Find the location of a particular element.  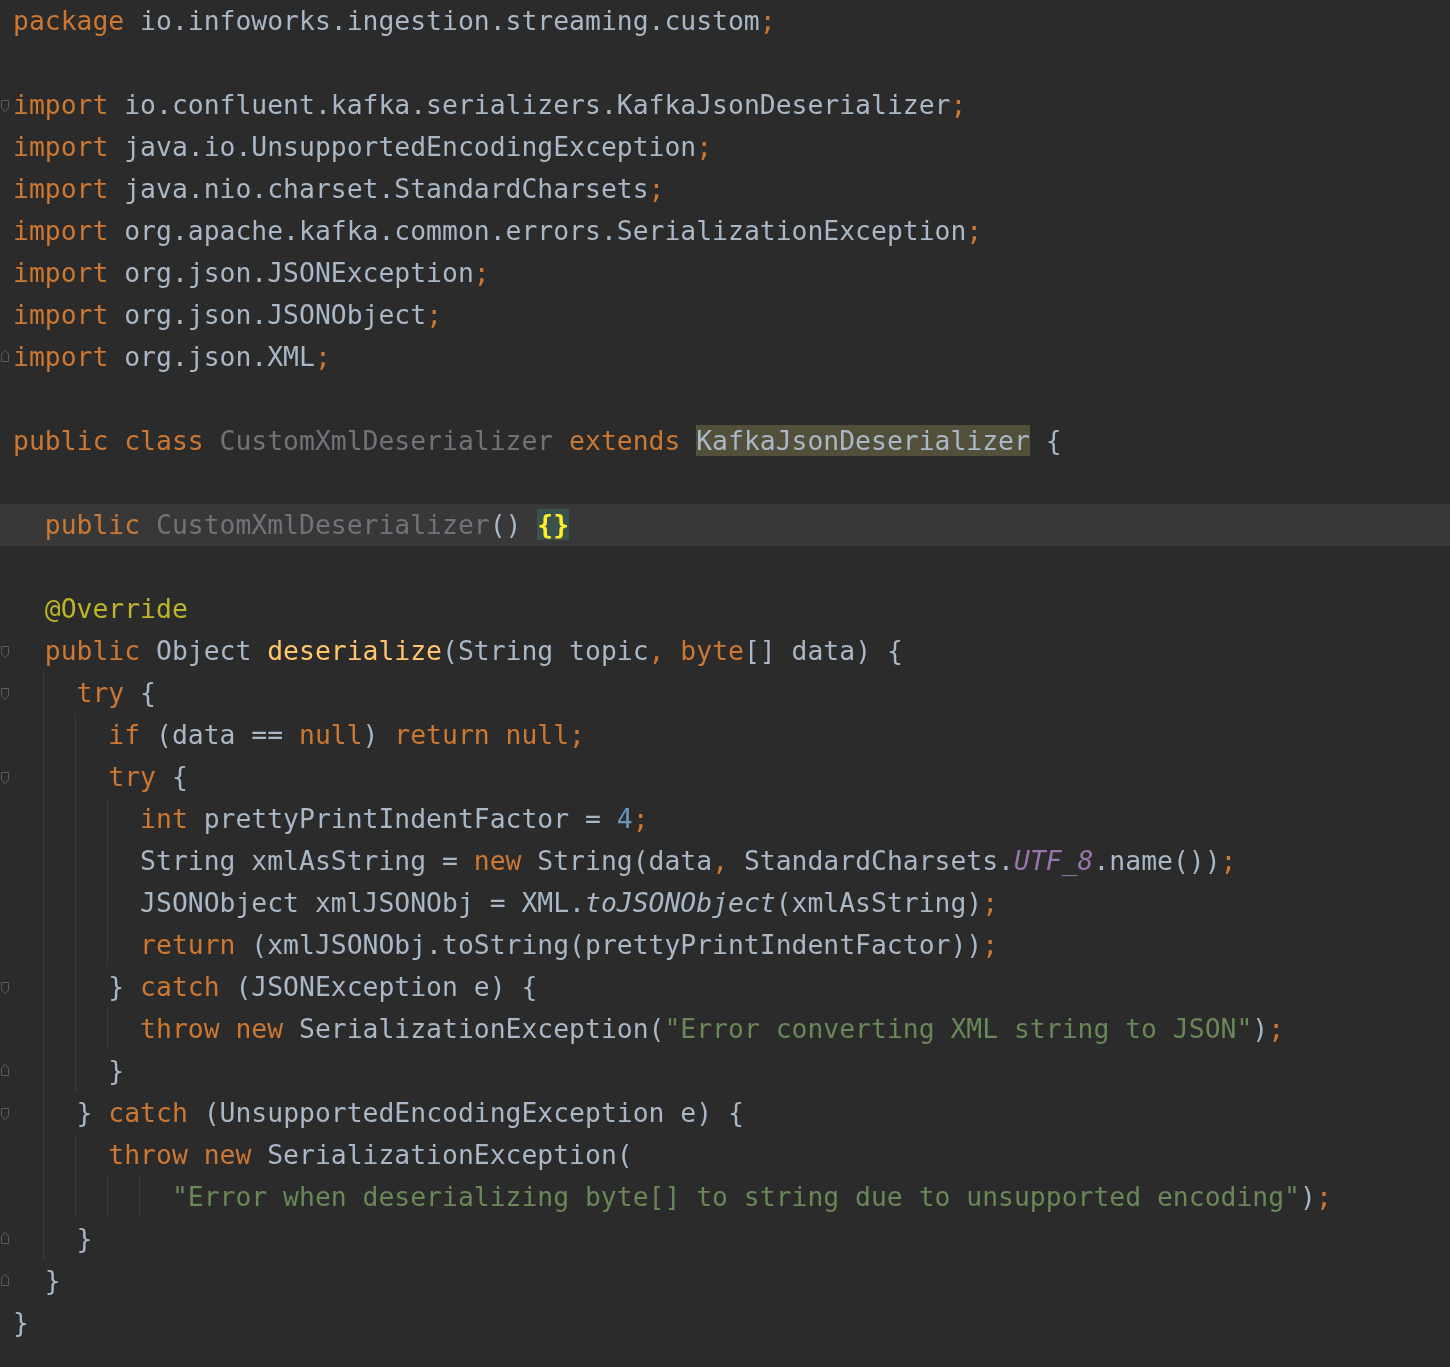

code-line: import java.nio.charset.StandardCharsets; is located at coordinates (339, 189).